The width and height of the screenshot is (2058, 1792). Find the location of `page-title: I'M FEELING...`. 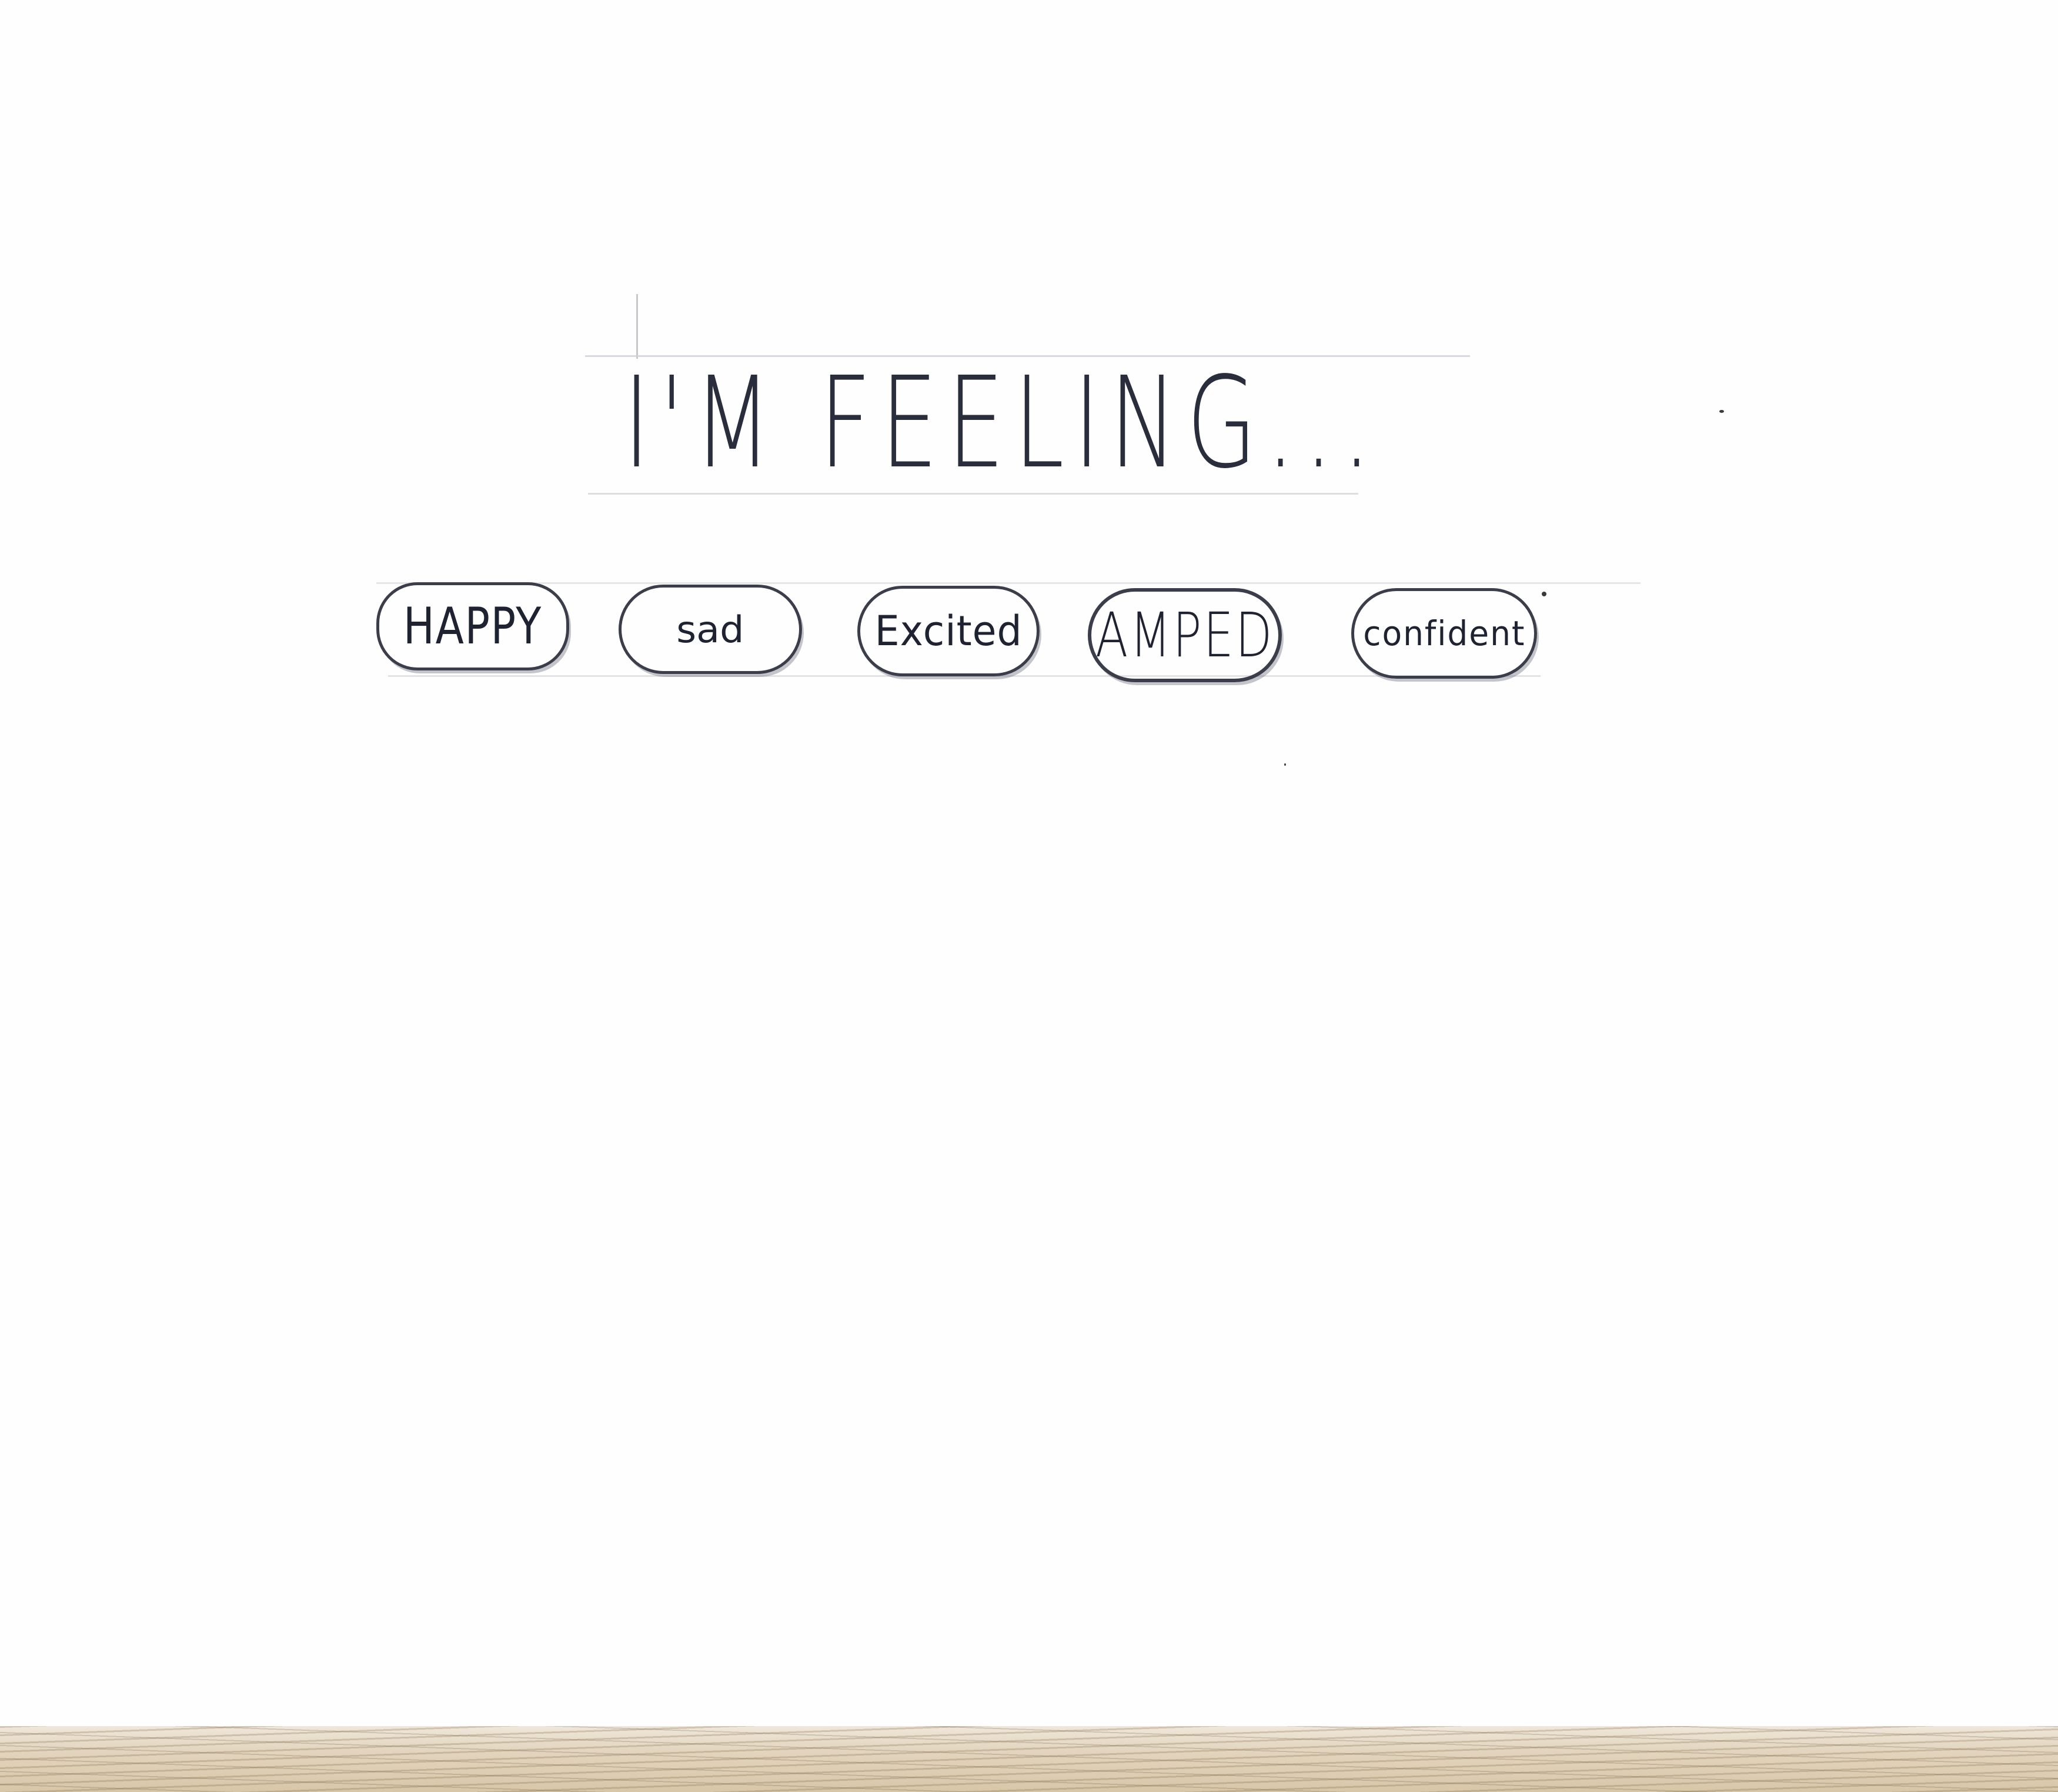

page-title: I'M FEELING... is located at coordinates (1002, 423).